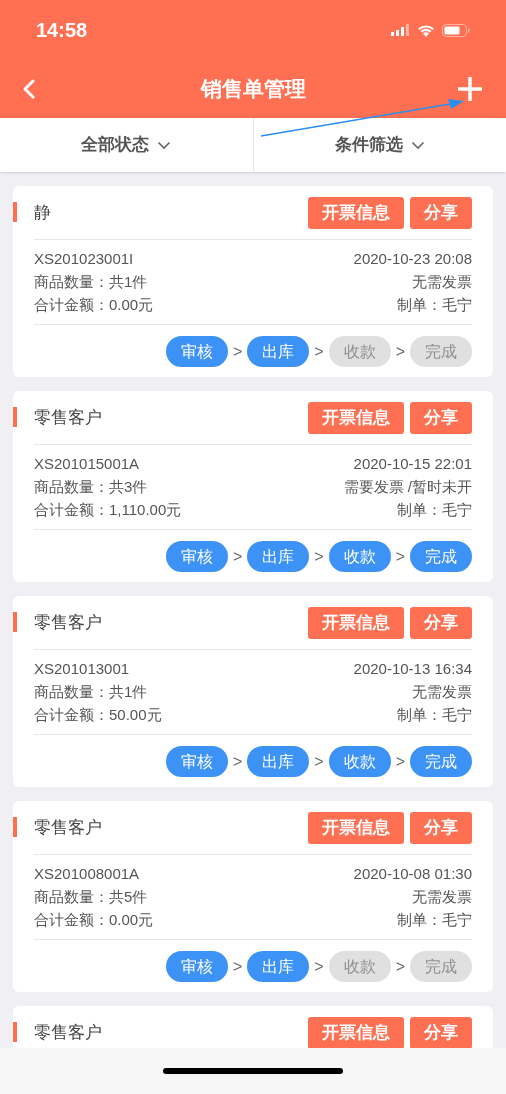  I want to click on filter-dropdown: 全部状态, so click(126, 145).